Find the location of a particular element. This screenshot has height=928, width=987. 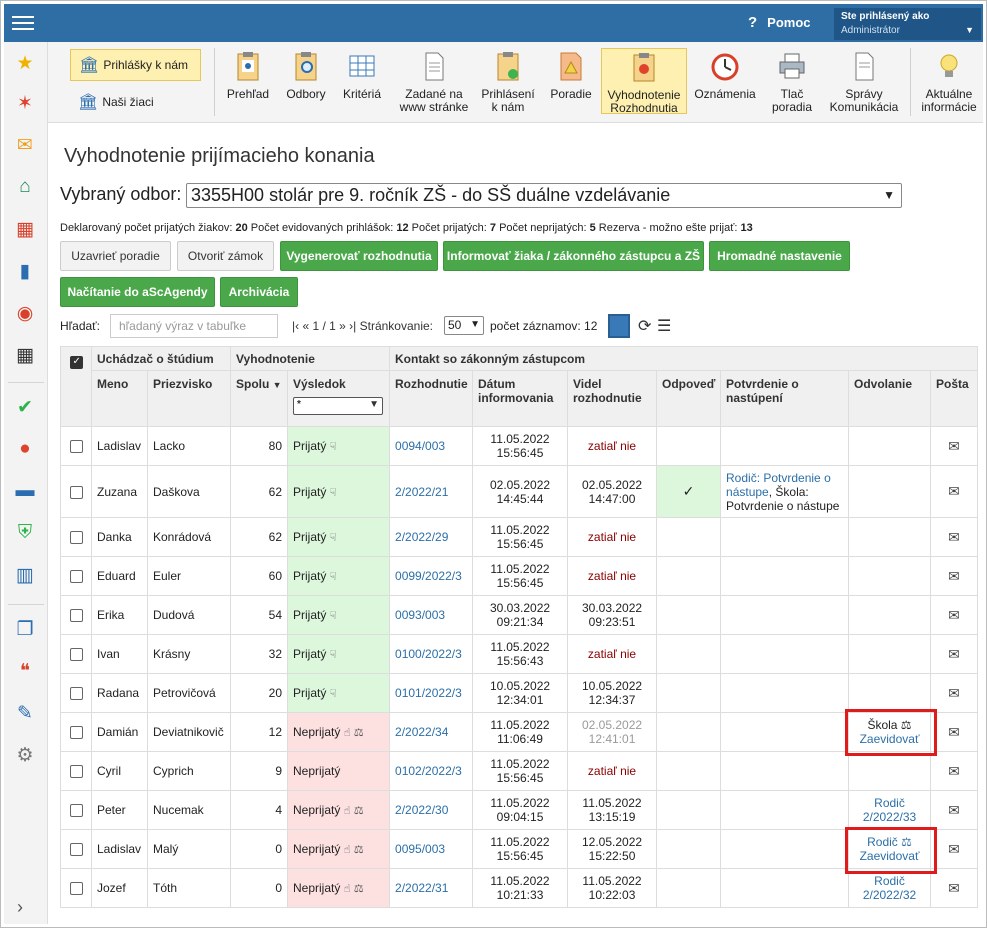

list-icon: ☰ is located at coordinates (664, 326).